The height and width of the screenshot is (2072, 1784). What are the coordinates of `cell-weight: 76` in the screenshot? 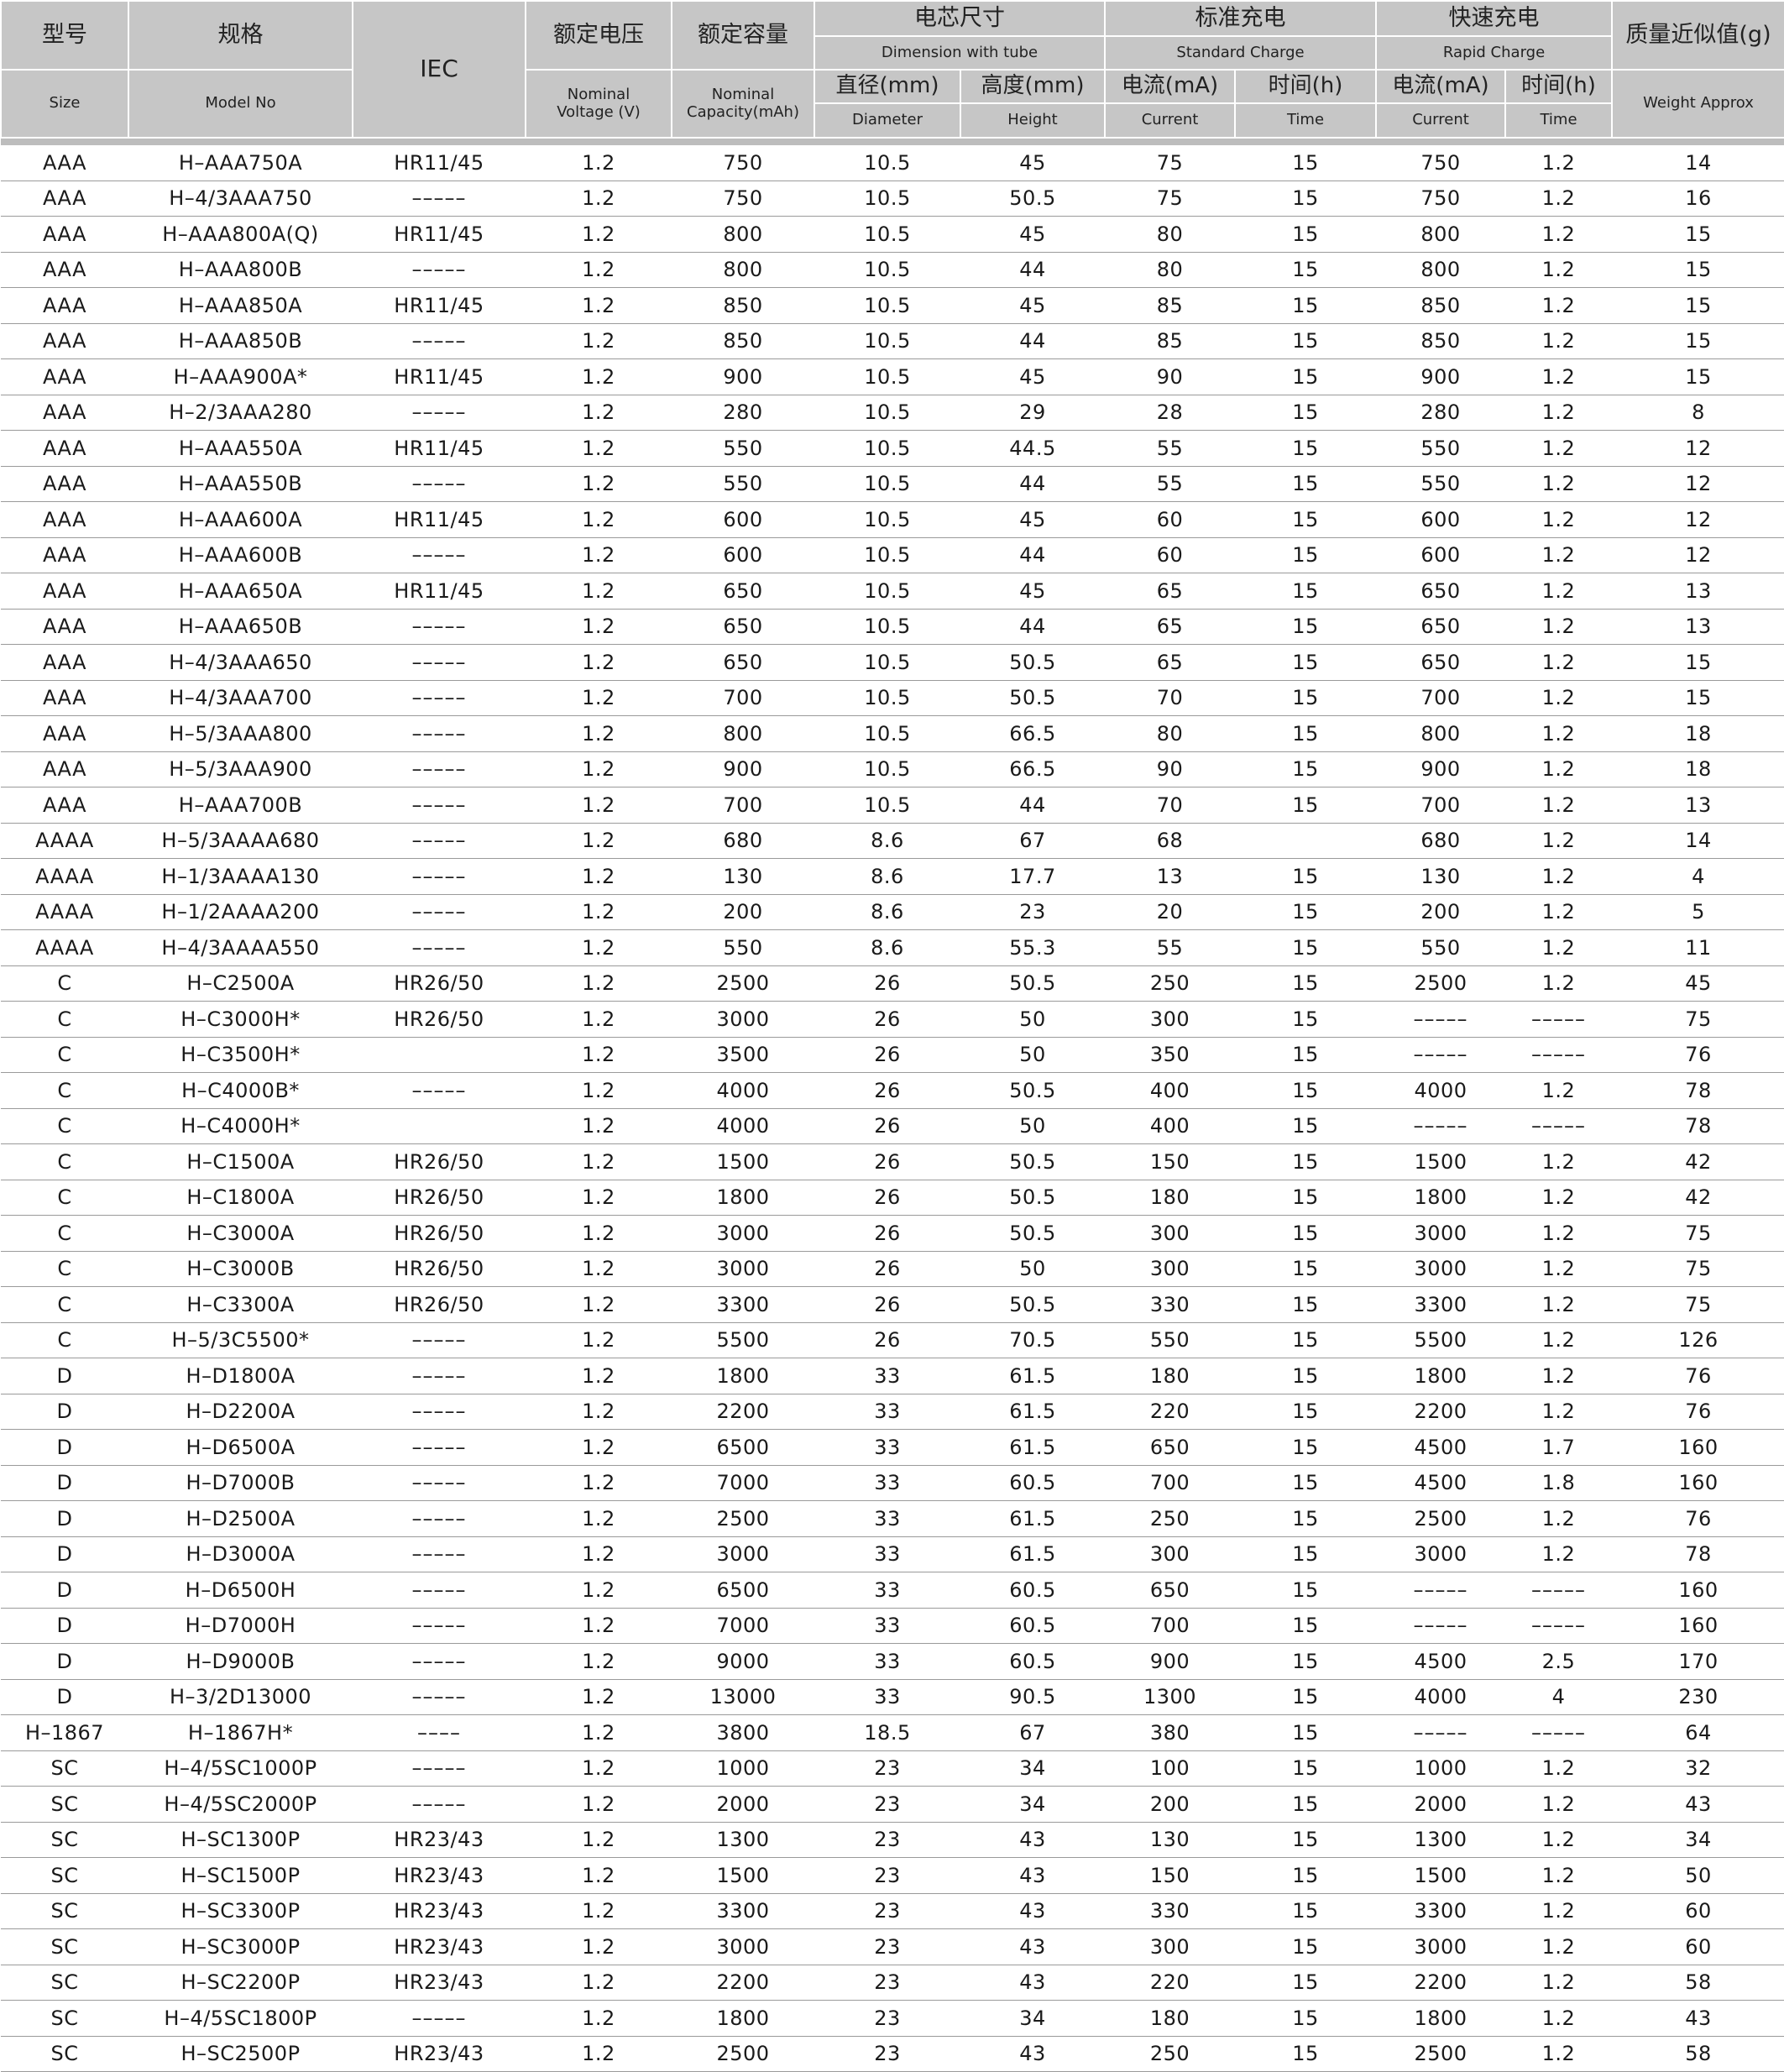 It's located at (1698, 1518).